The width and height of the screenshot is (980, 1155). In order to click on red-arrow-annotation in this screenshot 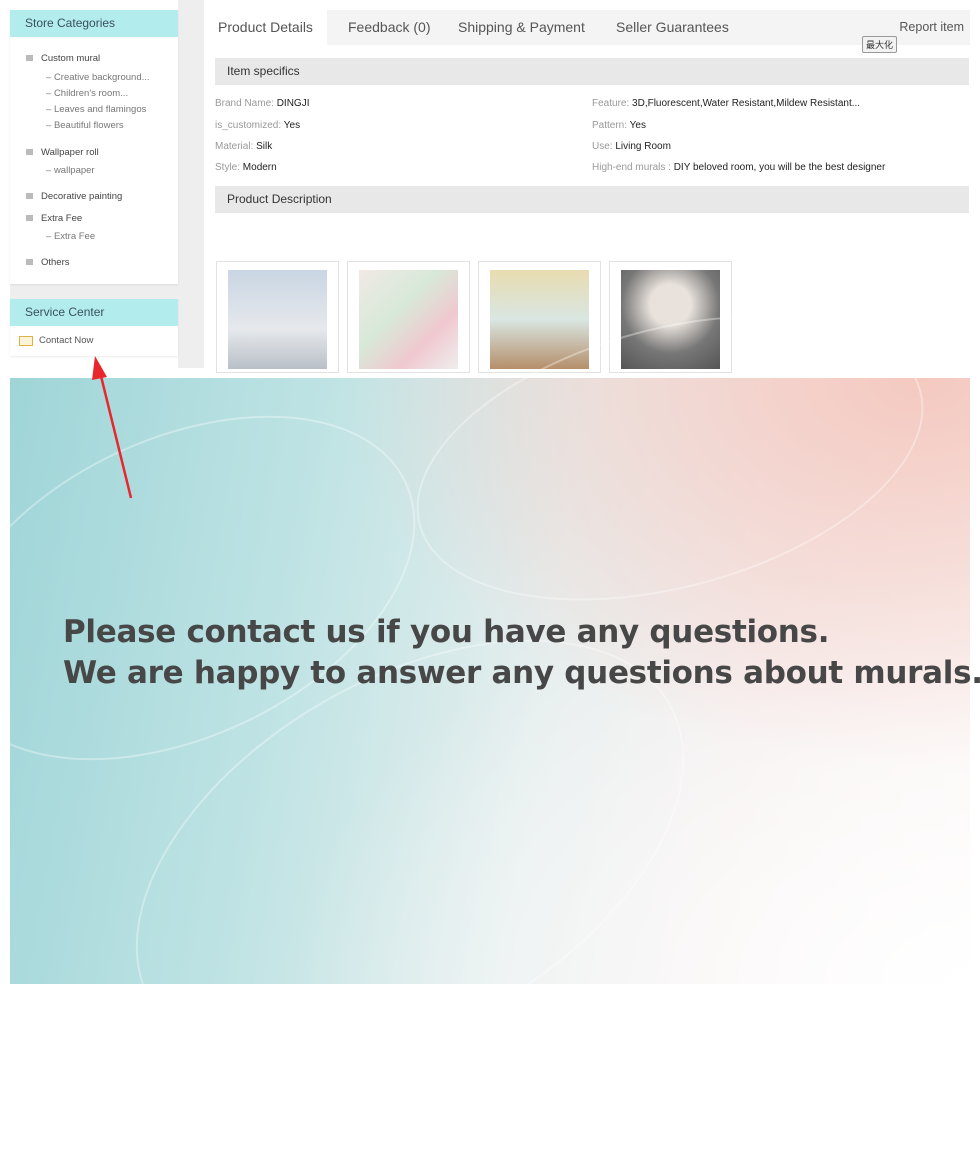, I will do `click(112, 427)`.